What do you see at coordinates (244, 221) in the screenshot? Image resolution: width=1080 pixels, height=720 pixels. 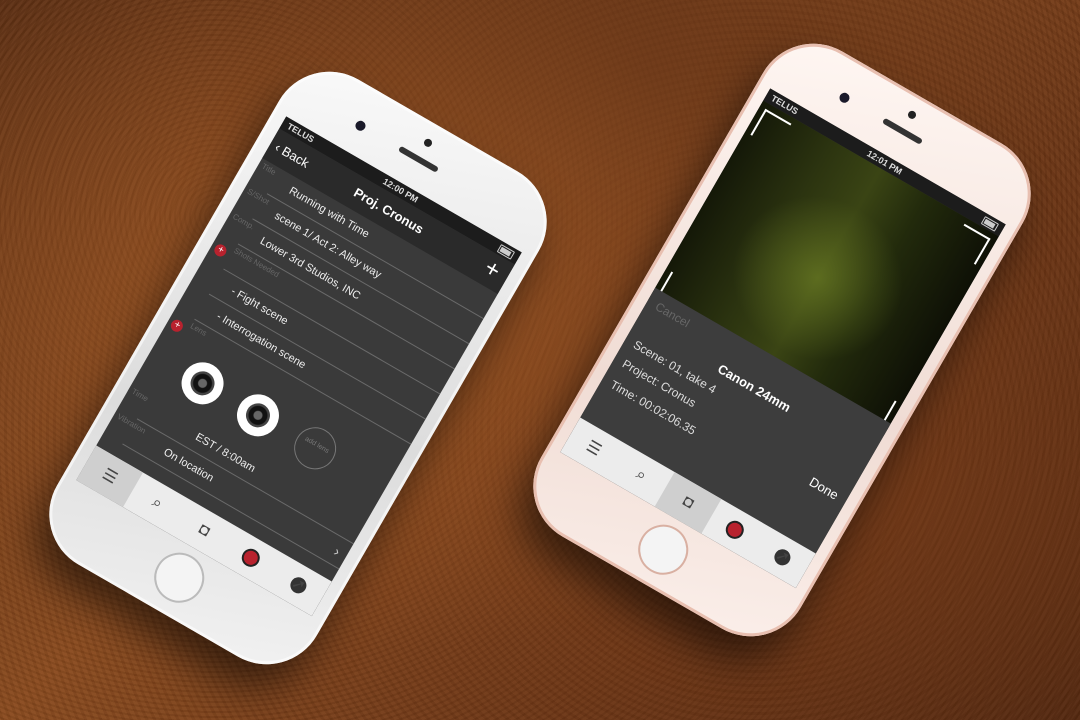 I see `field-label: Comp.` at bounding box center [244, 221].